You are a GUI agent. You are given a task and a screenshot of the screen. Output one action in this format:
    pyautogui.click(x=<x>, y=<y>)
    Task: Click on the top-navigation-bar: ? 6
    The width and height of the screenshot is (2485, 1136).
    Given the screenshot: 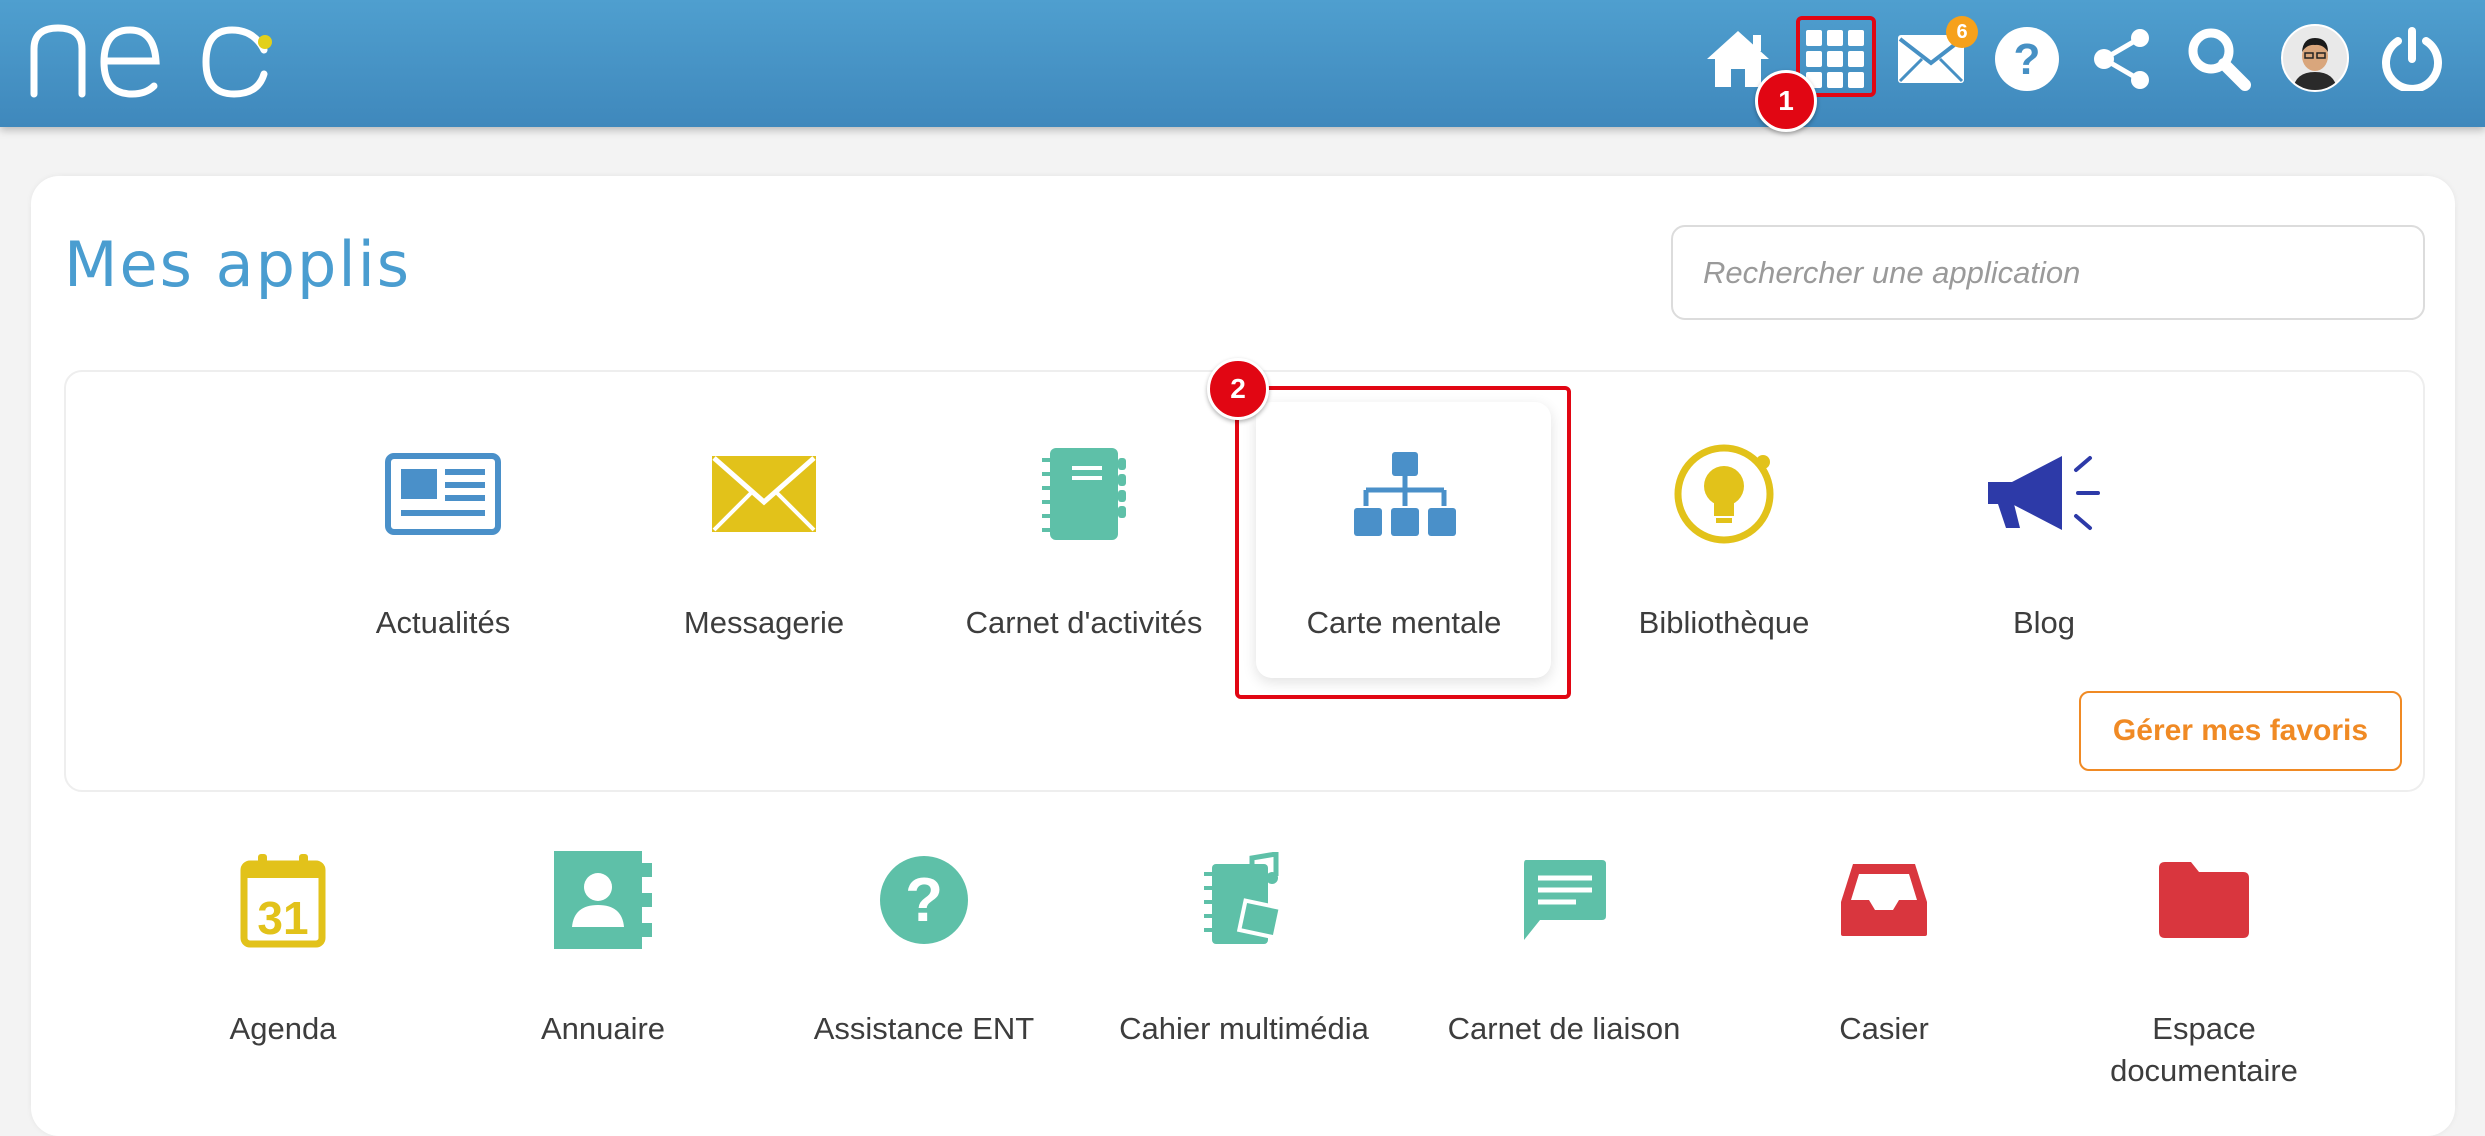 What is the action you would take?
    pyautogui.click(x=1242, y=63)
    